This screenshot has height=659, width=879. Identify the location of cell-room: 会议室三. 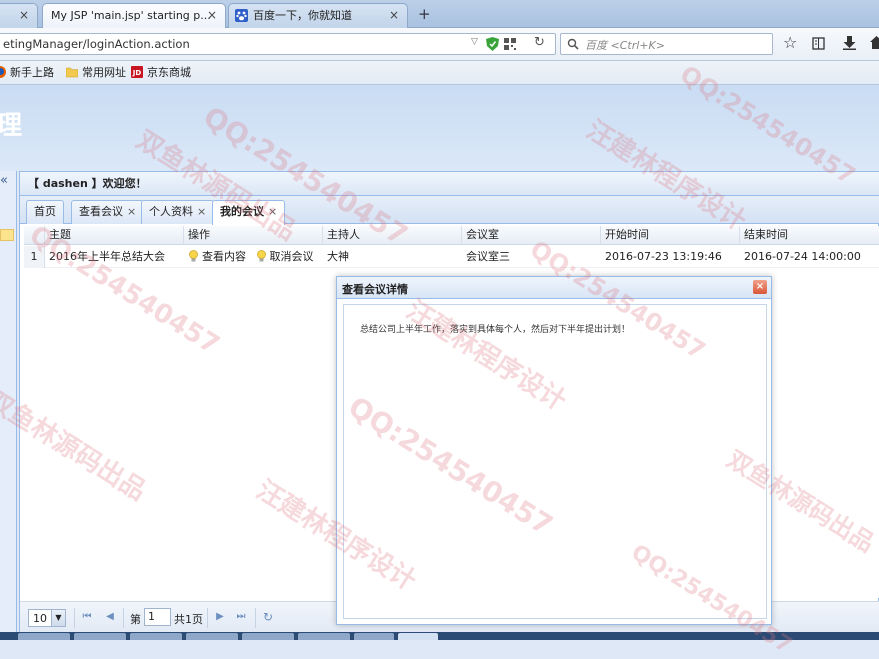
(488, 256).